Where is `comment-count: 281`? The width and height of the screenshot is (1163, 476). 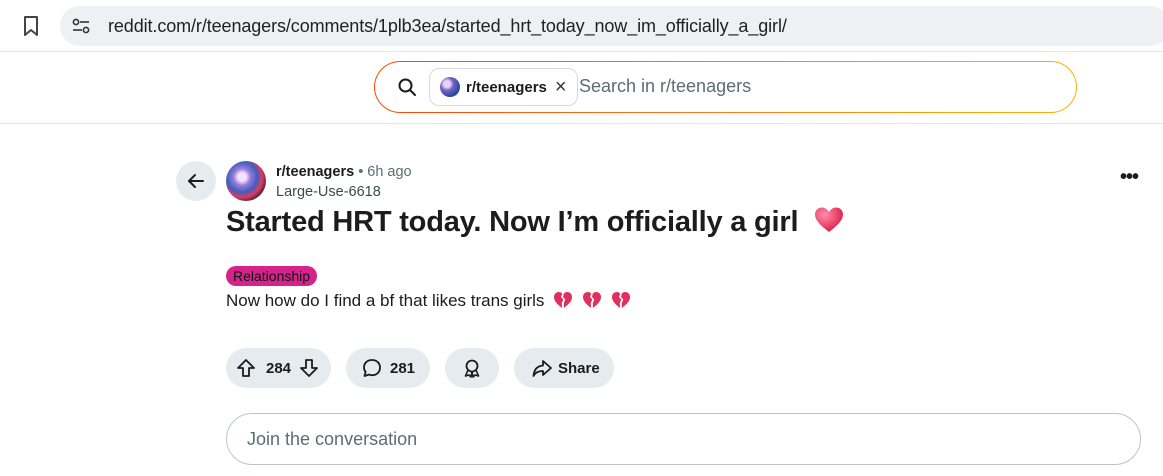
comment-count: 281 is located at coordinates (403, 368).